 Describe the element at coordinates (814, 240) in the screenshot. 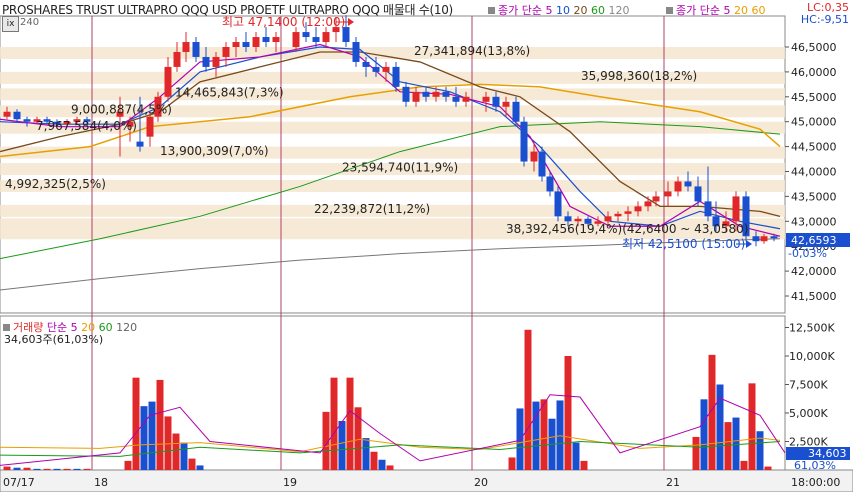

I see `current-price-label: 42,6593` at that location.